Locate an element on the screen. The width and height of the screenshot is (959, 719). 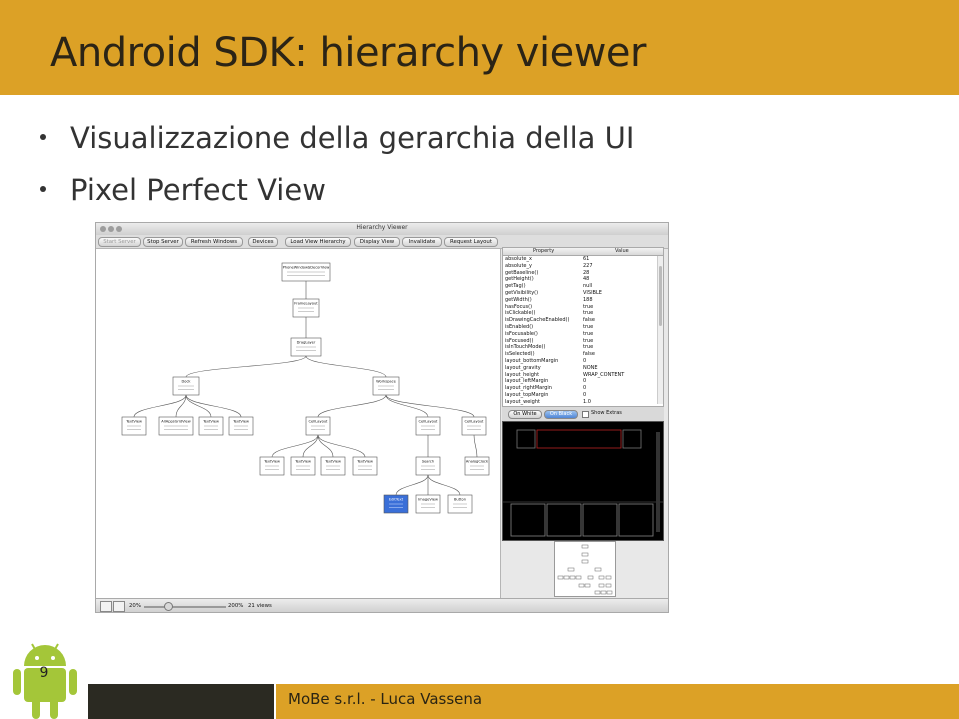
stop-server-button: Stop Server is located at coordinates (163, 242).